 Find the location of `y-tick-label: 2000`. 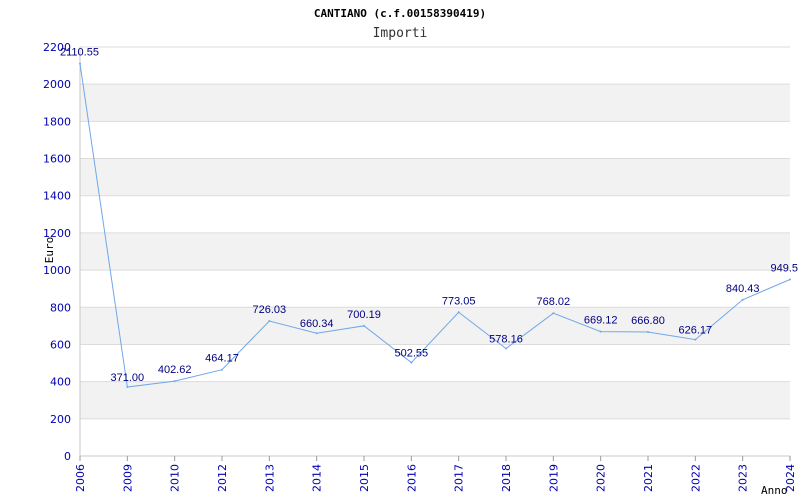

y-tick-label: 2000 is located at coordinates (57, 84).